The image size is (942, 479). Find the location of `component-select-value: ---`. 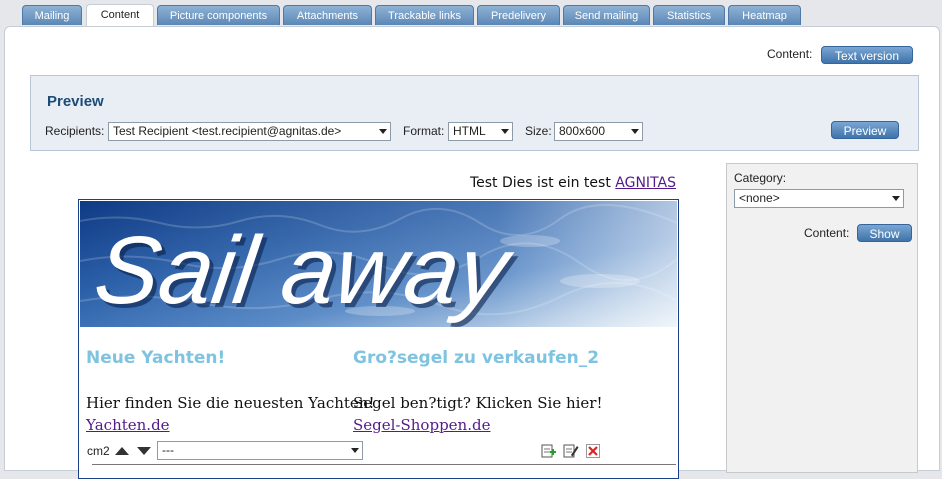

component-select-value: --- is located at coordinates (168, 450).